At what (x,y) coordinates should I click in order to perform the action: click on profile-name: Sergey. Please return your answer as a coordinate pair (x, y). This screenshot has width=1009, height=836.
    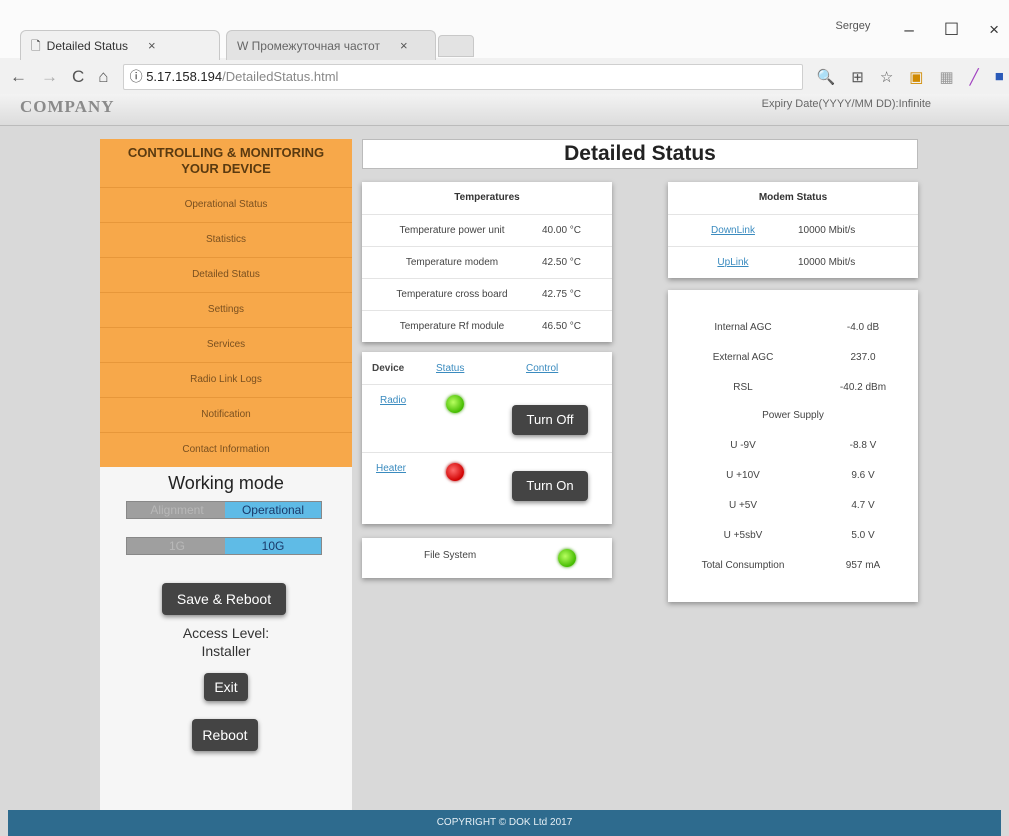
    Looking at the image, I should click on (852, 30).